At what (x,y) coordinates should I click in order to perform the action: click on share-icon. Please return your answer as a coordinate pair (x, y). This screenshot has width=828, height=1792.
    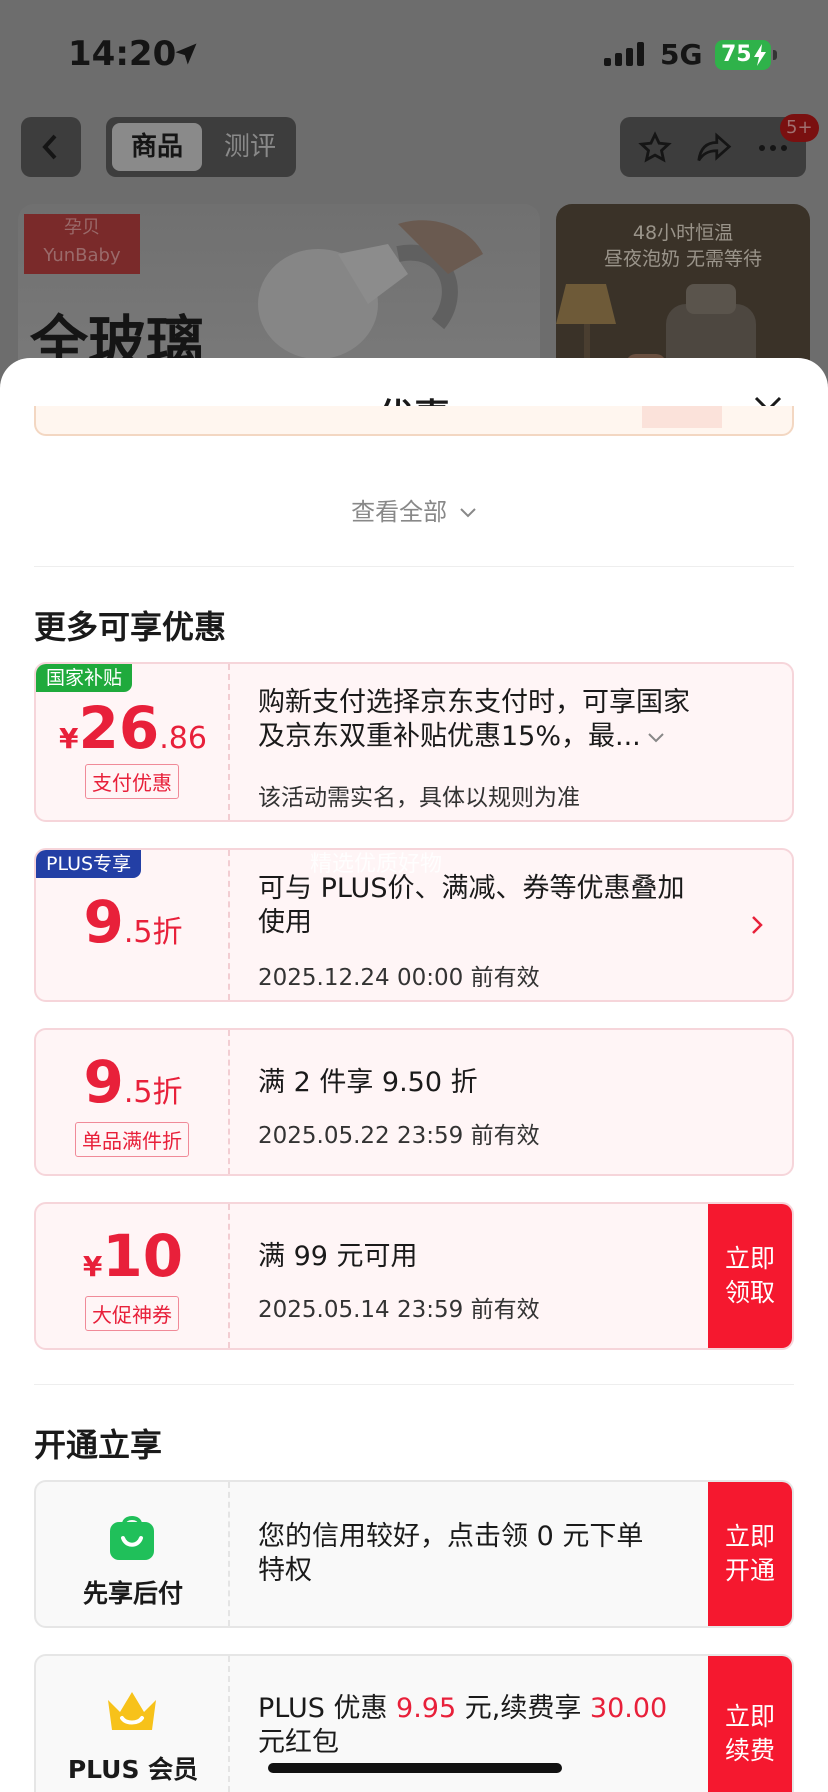
    Looking at the image, I should click on (714, 148).